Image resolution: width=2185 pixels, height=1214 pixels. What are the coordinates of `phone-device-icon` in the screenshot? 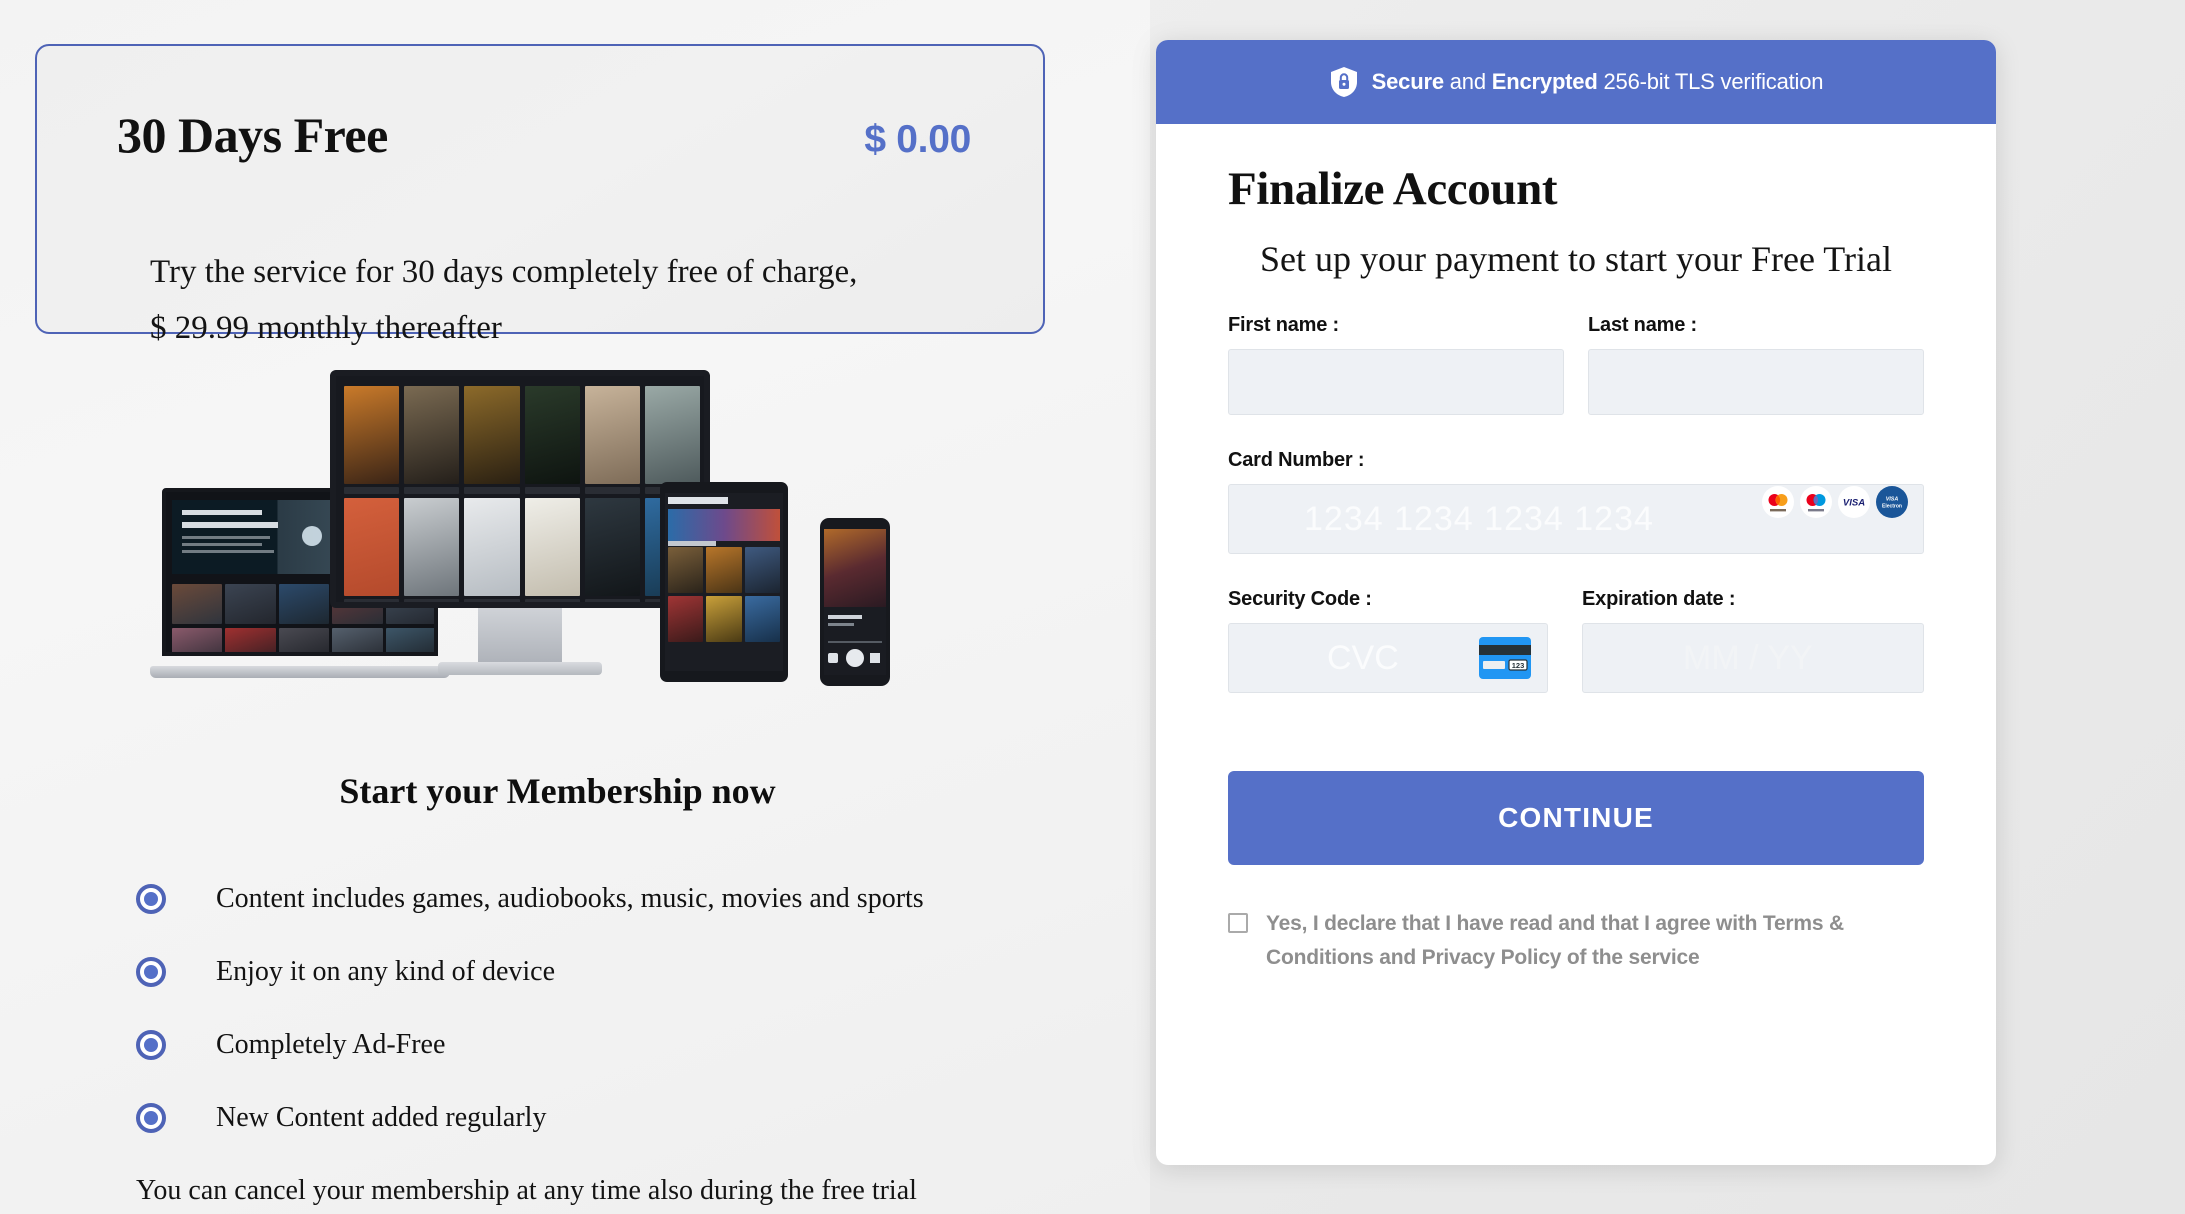 It's located at (855, 602).